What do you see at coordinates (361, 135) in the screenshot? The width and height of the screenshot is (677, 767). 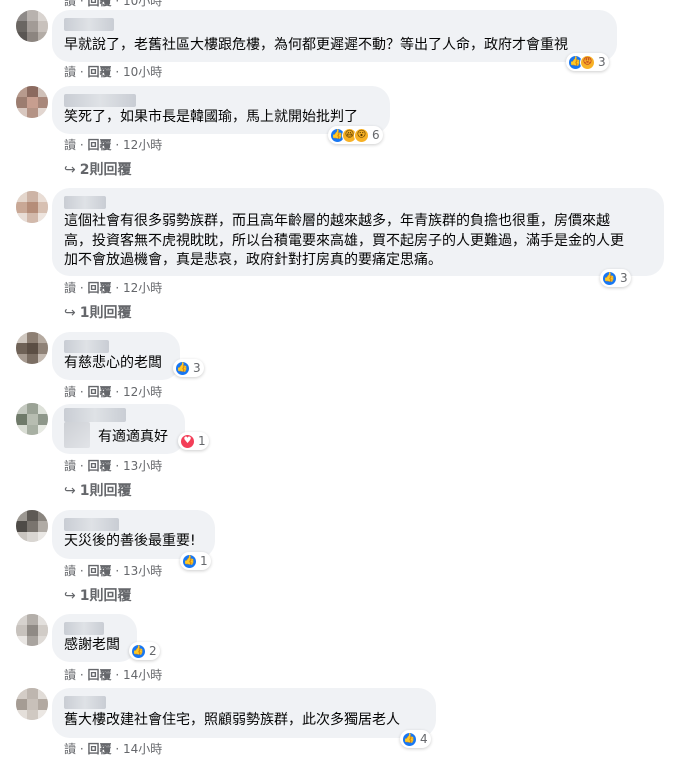 I see `wow-icon: 😮` at bounding box center [361, 135].